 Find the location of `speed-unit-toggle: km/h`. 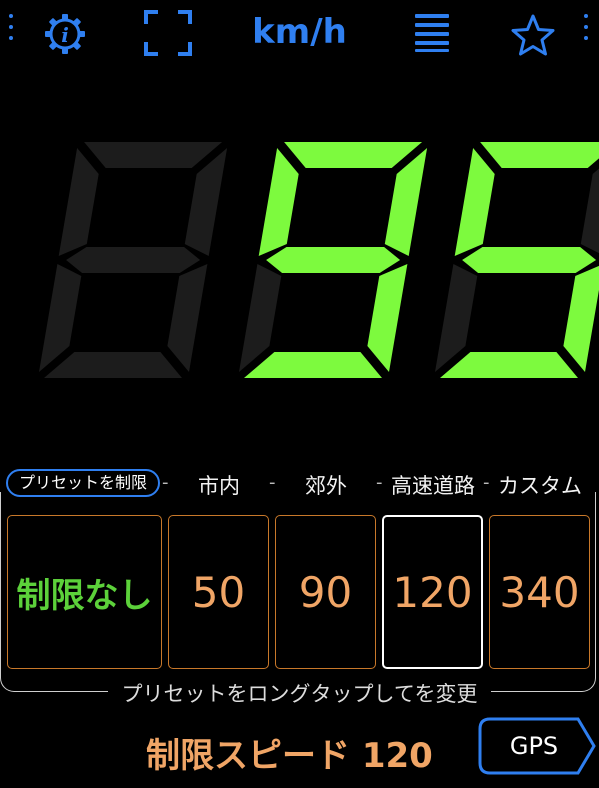

speed-unit-toggle: km/h is located at coordinates (299, 32).